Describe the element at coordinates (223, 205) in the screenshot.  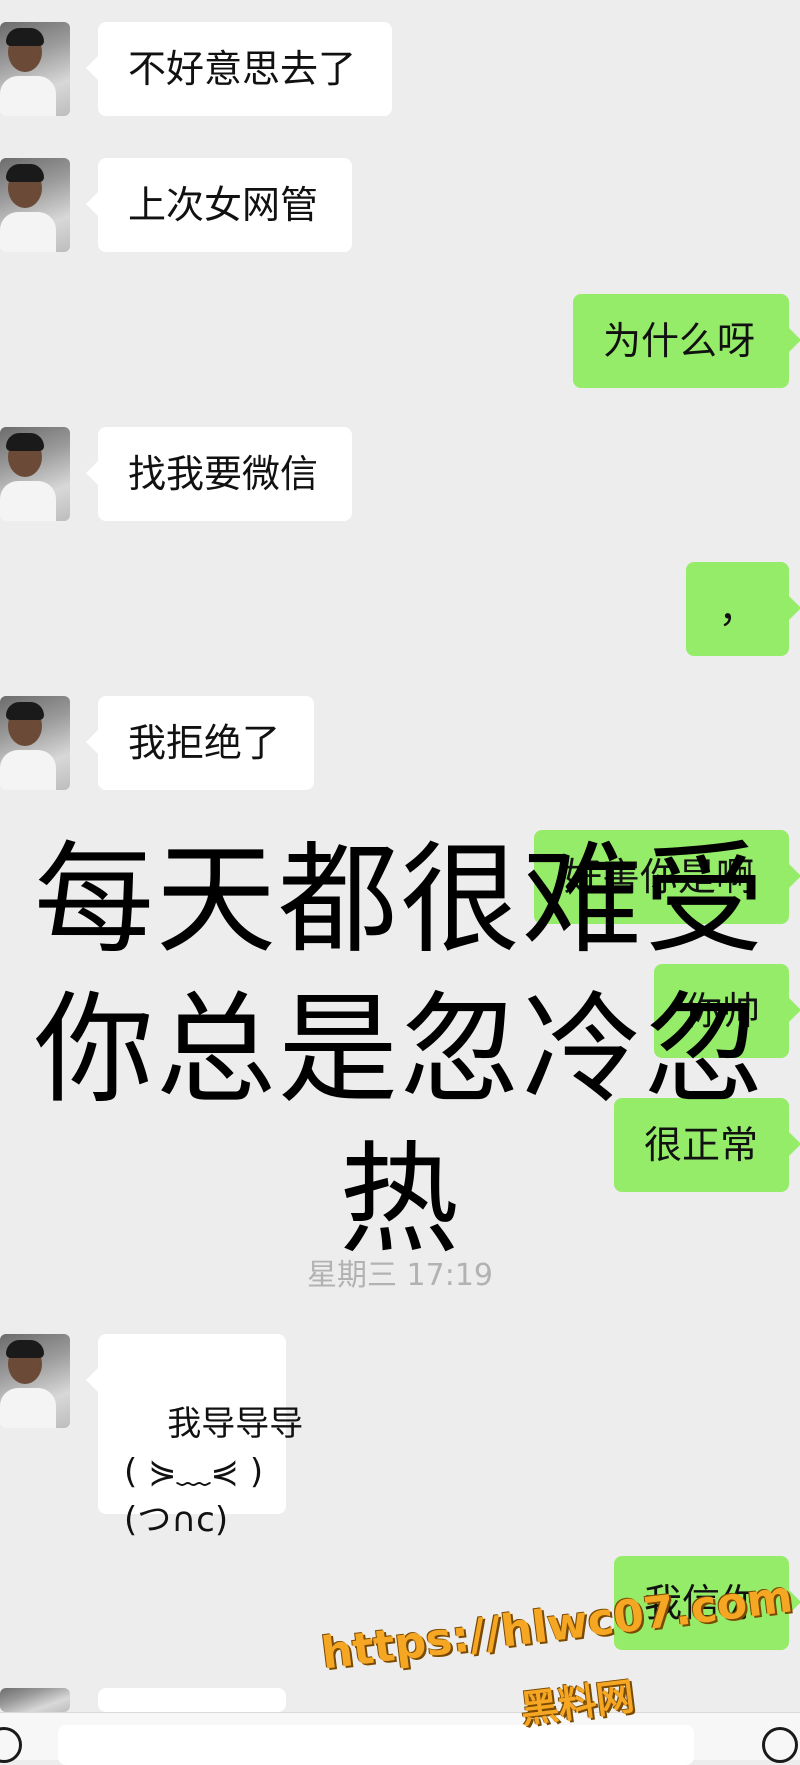
I see `message-text: 上次女网管` at that location.